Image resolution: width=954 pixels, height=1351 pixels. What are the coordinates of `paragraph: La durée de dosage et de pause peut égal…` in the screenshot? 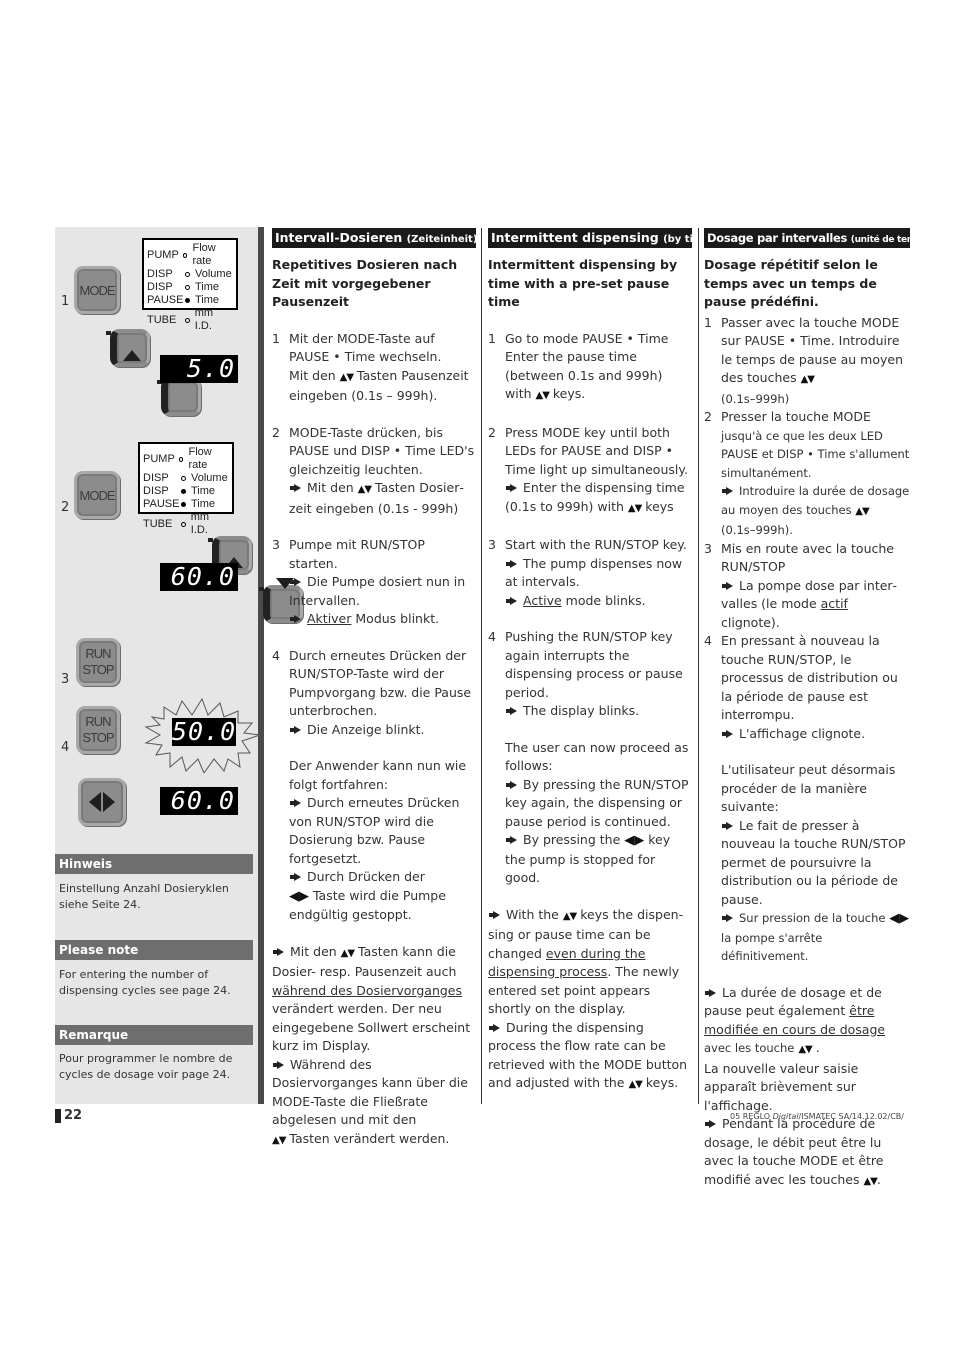 It's located at (807, 1088).